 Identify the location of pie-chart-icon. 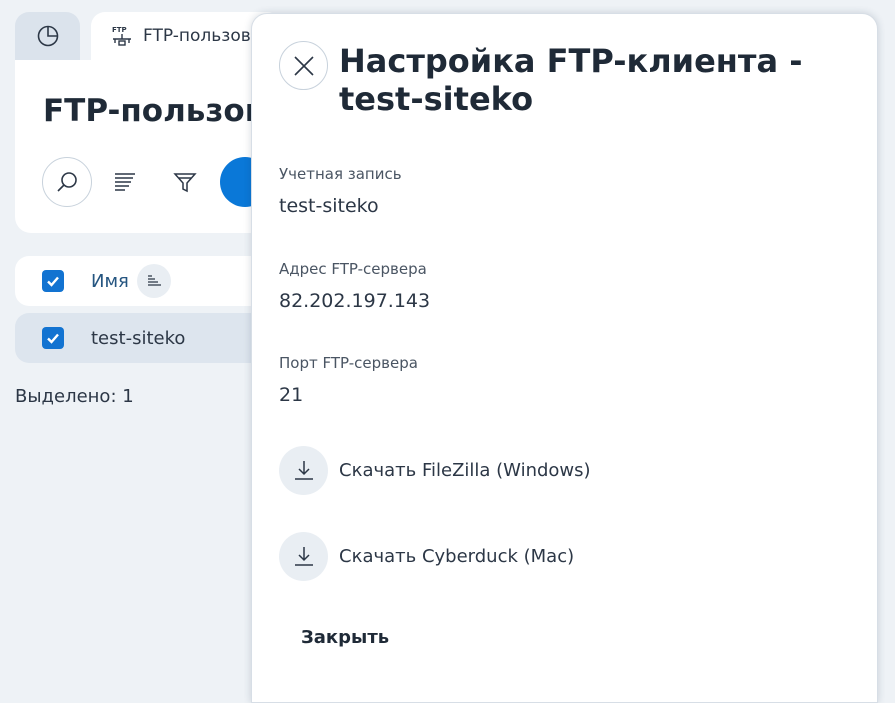
(47, 36).